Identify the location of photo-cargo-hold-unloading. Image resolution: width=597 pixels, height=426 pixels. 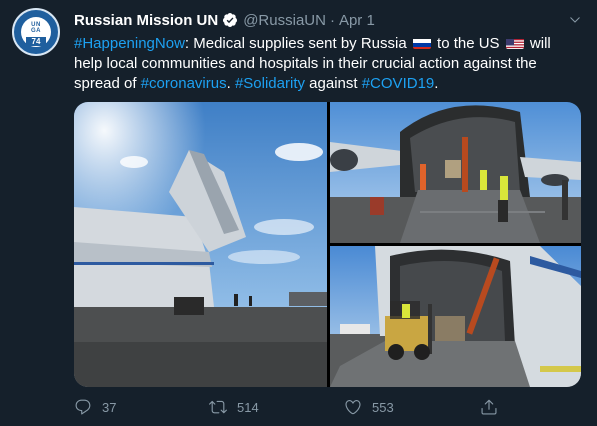
(455, 172).